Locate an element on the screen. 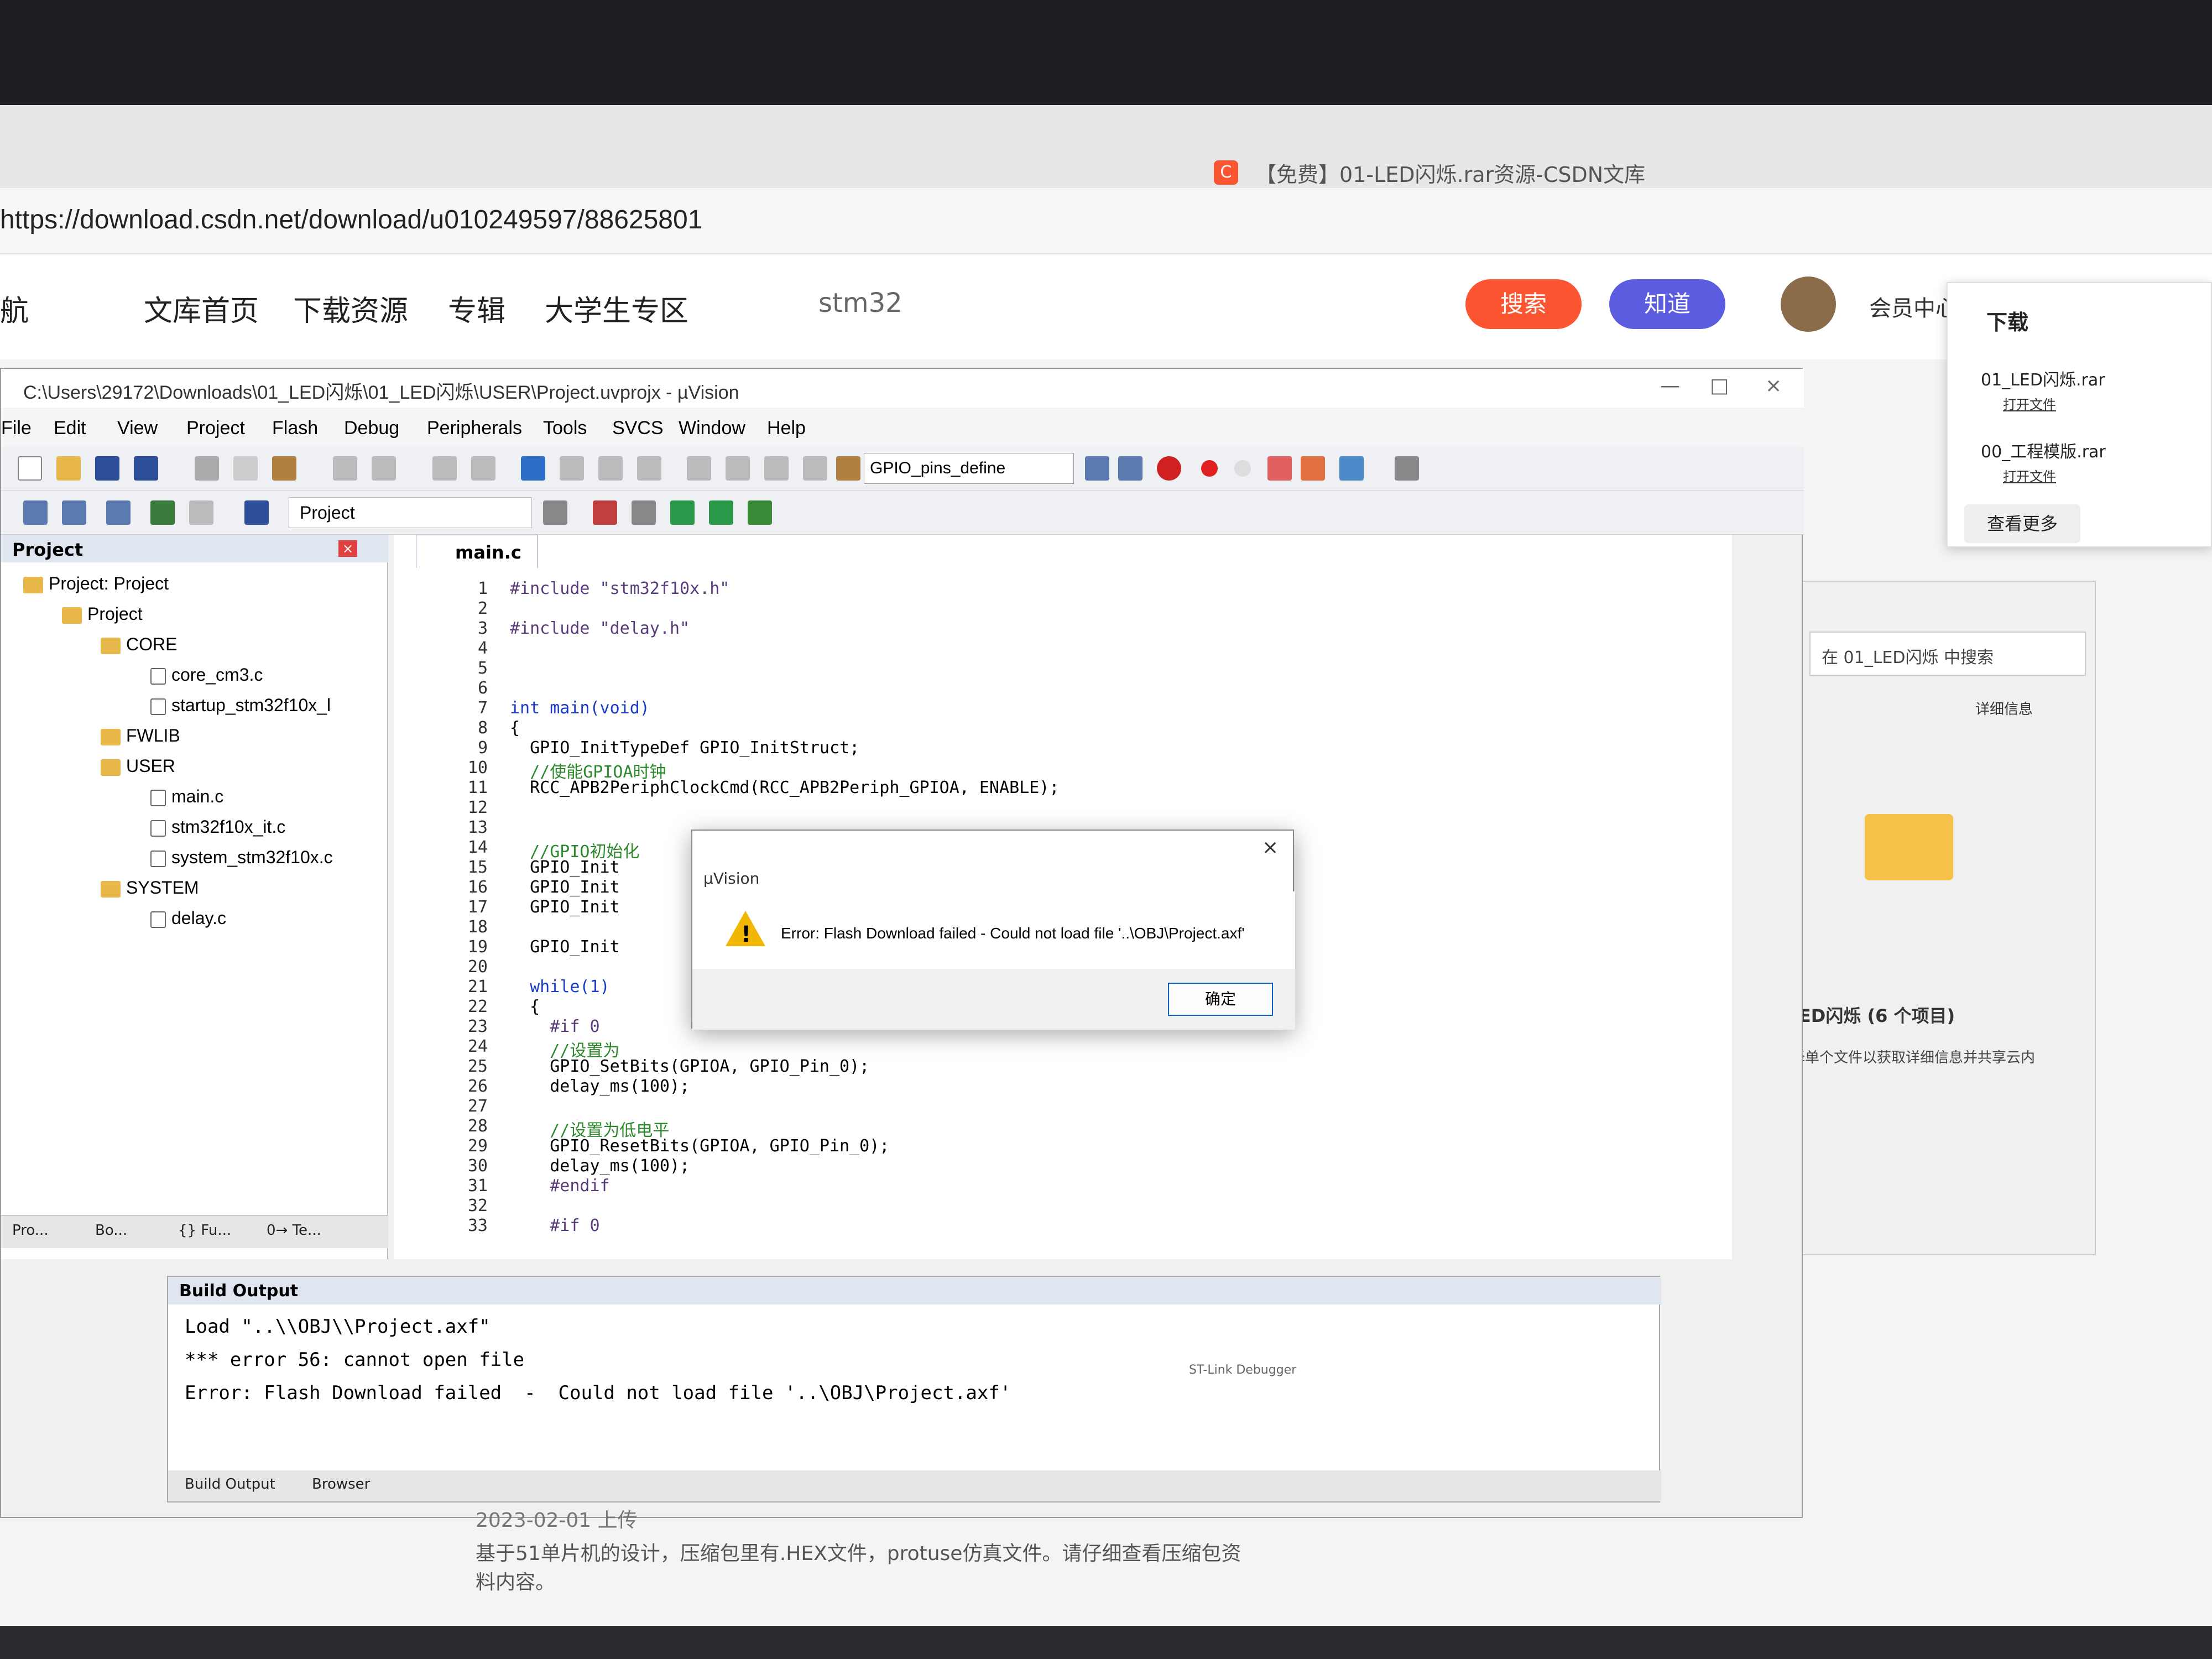 This screenshot has height=1659, width=2212. rebuild-icon is located at coordinates (119, 512).